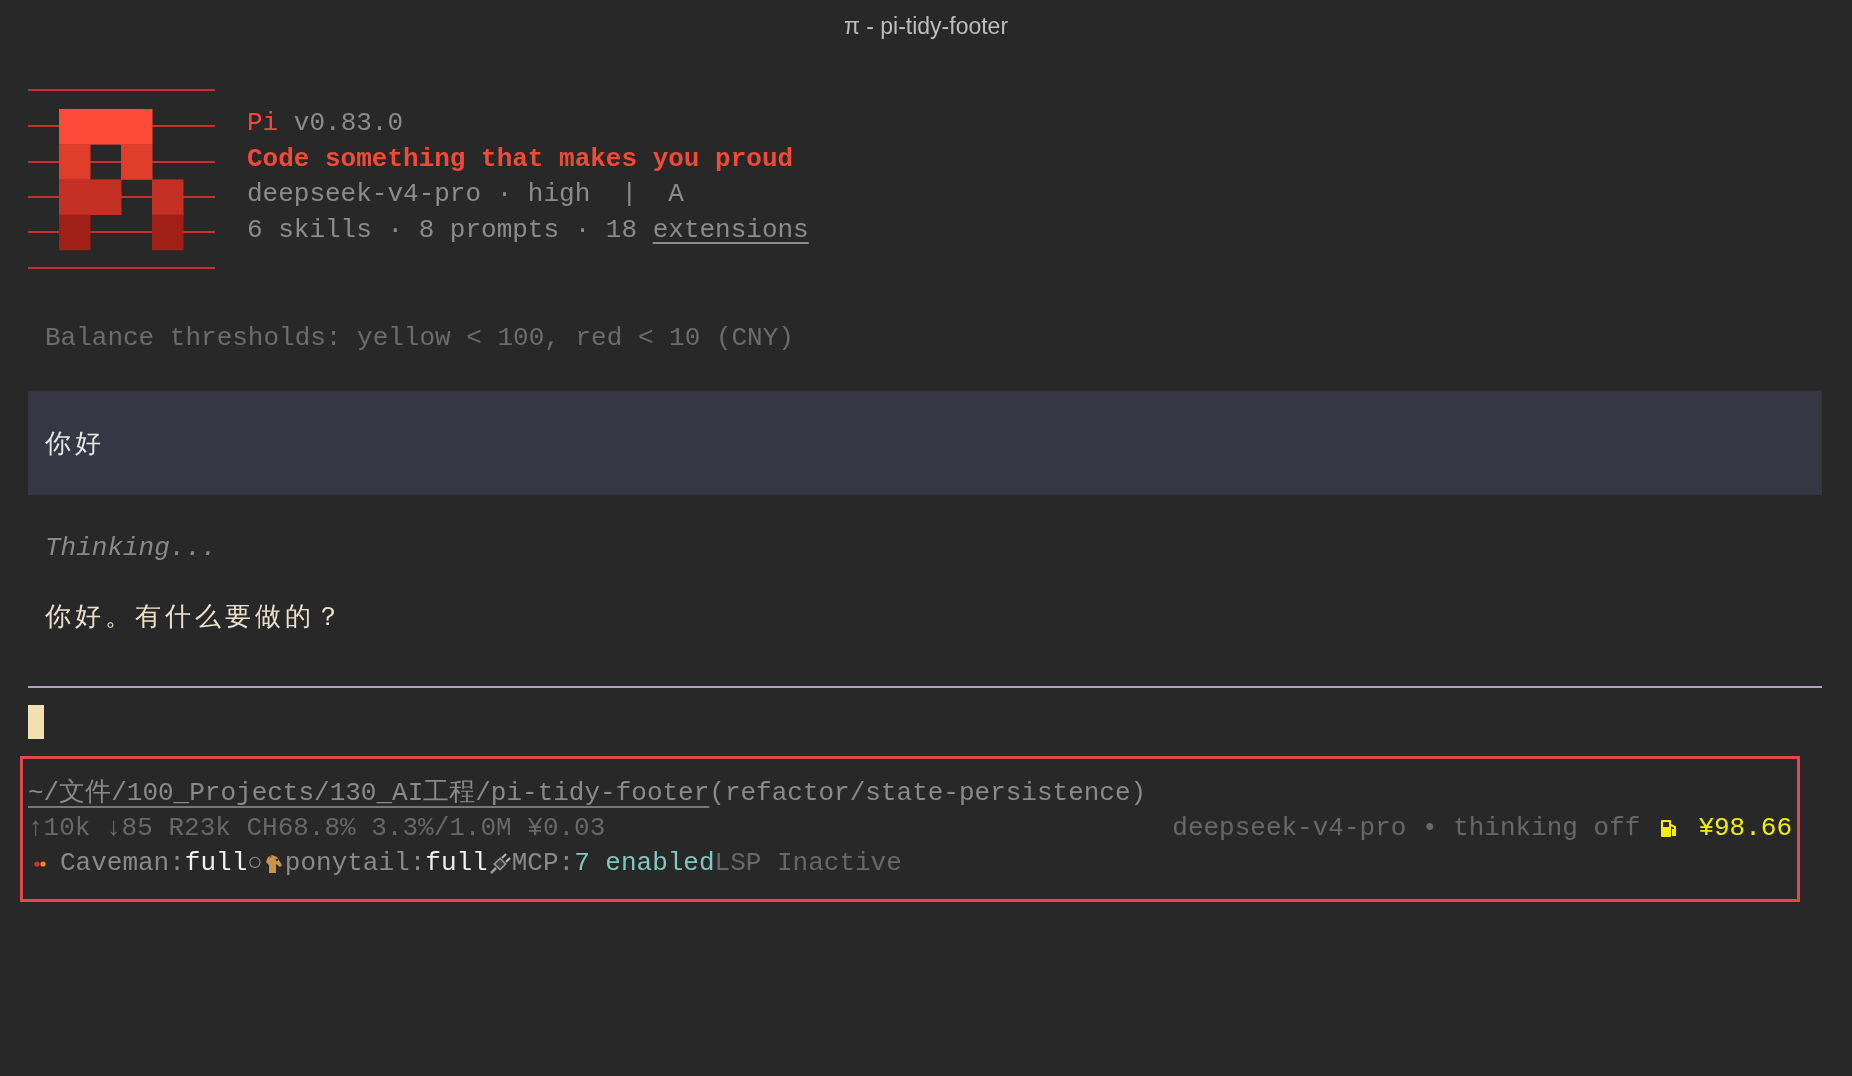  Describe the element at coordinates (36, 722) in the screenshot. I see `text-cursor` at that location.